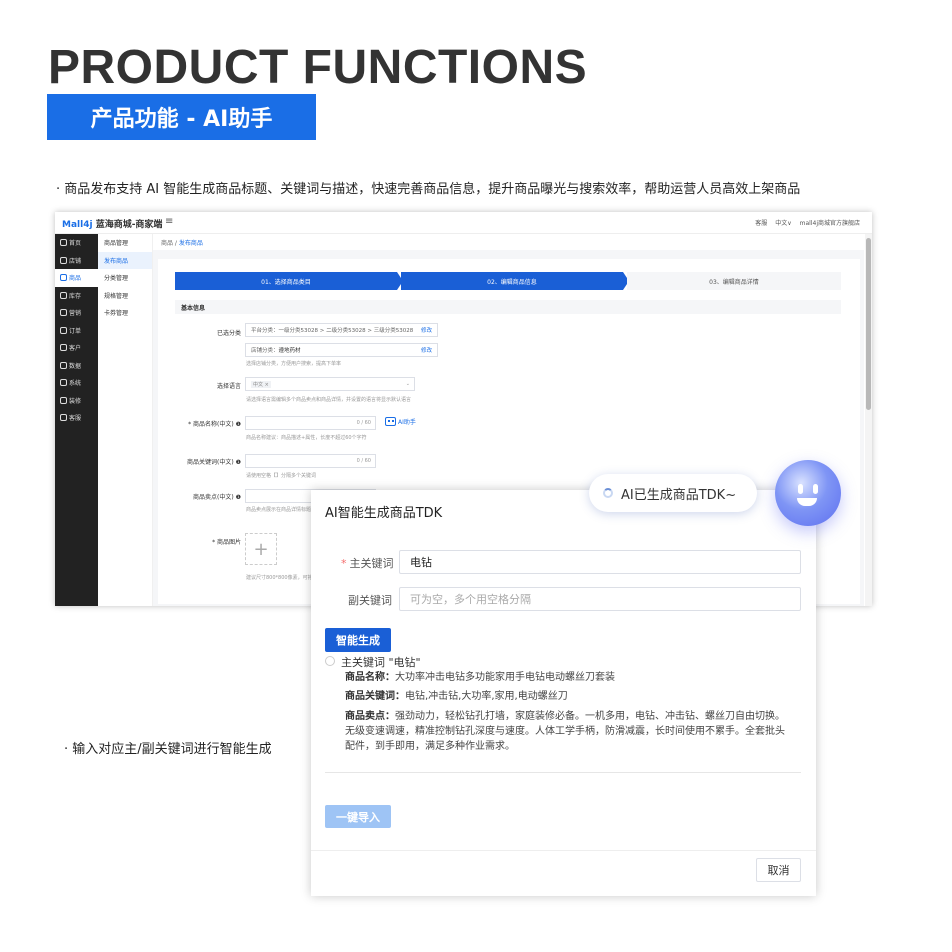 This screenshot has height=952, width=952. I want to click on product-image-label: * 商品图片, so click(226, 542).